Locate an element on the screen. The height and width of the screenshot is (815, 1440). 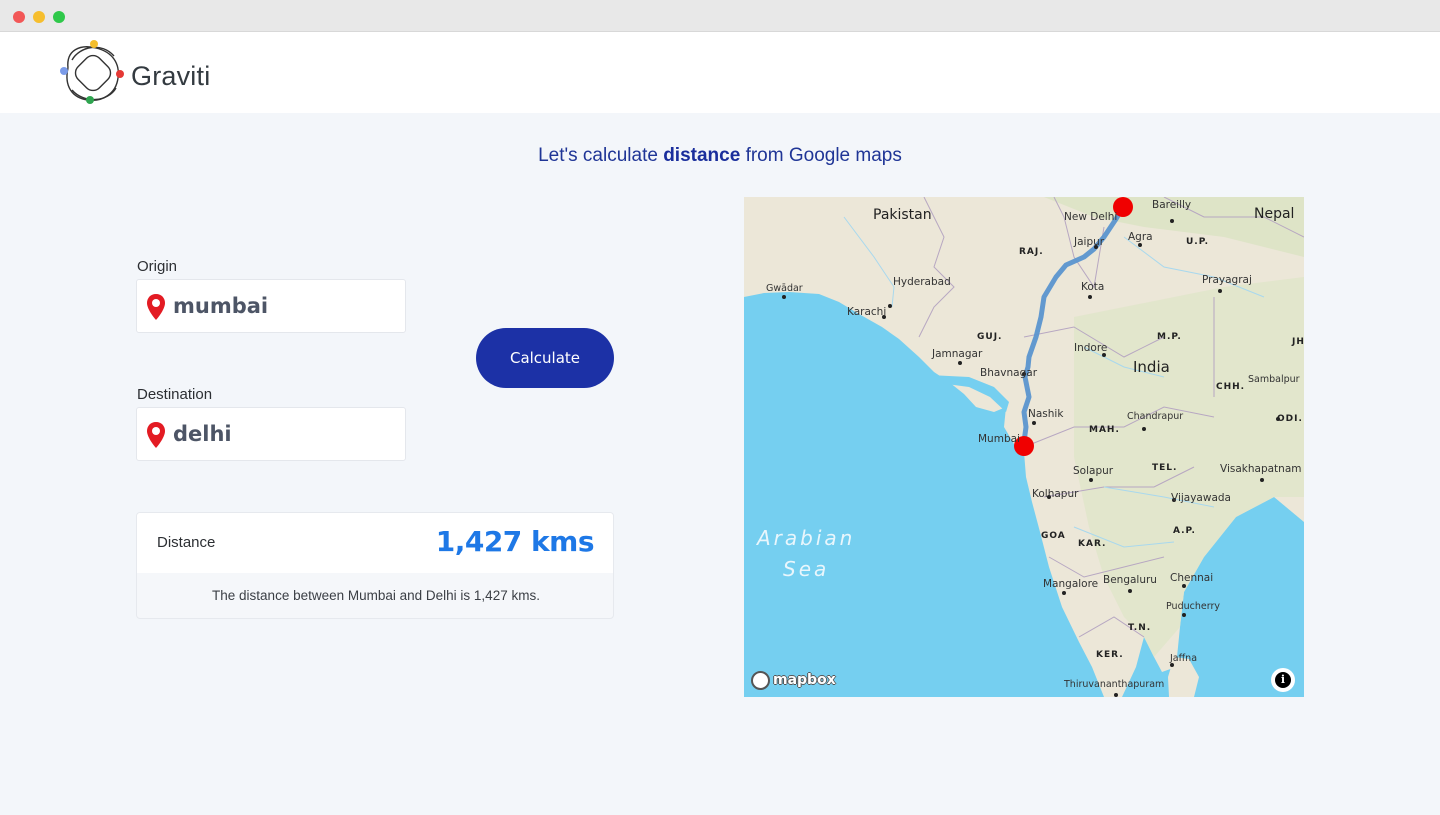
distance-value: 1,427 kms is located at coordinates (515, 541).